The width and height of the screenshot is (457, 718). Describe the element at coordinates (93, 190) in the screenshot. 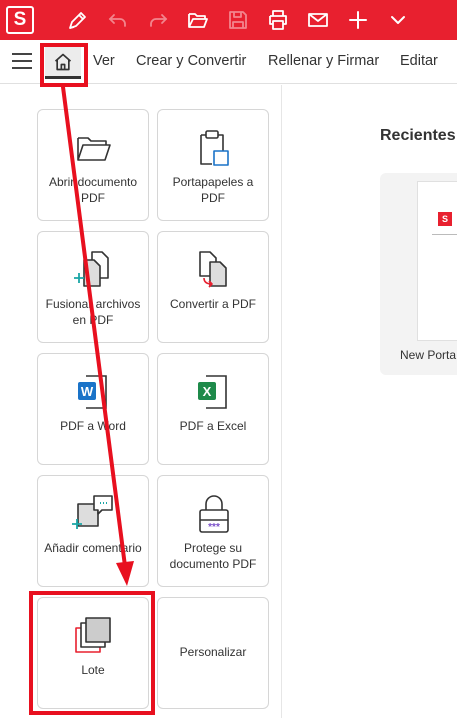

I see `tile-label: Abrir documento PDF` at that location.